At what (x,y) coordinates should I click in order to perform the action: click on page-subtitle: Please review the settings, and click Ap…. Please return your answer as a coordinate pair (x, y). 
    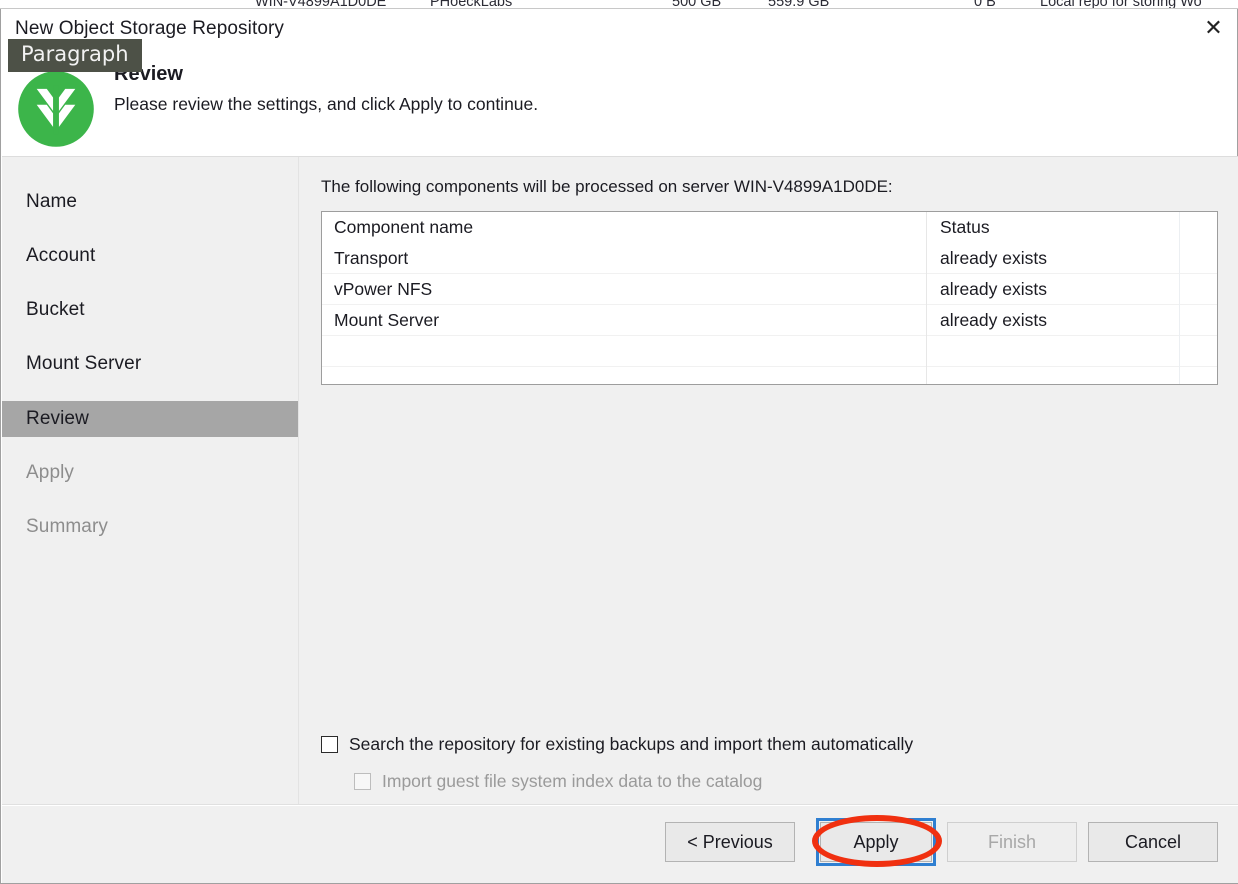
    Looking at the image, I should click on (326, 104).